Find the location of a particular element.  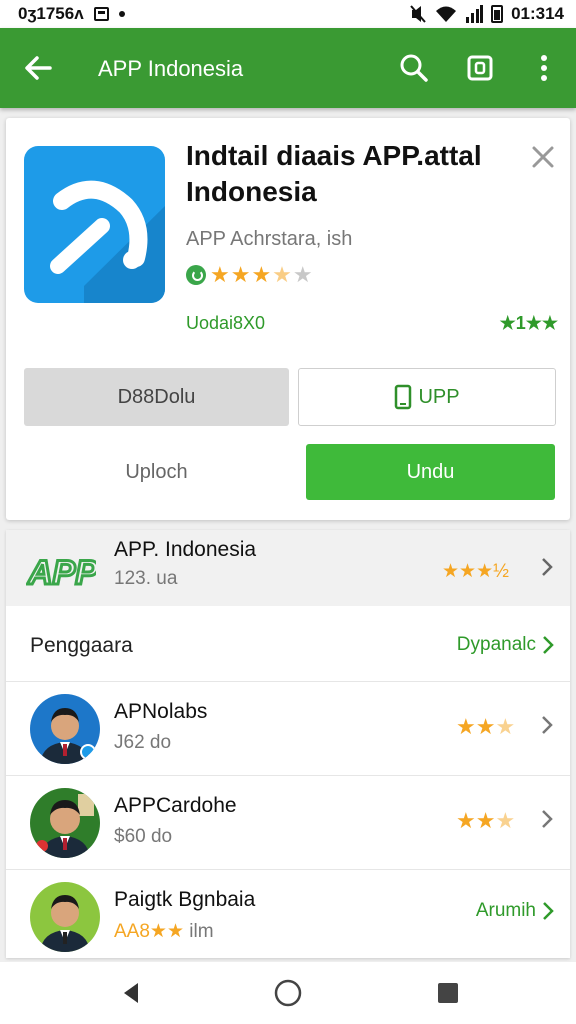

screenshot-icon is located at coordinates (480, 68).